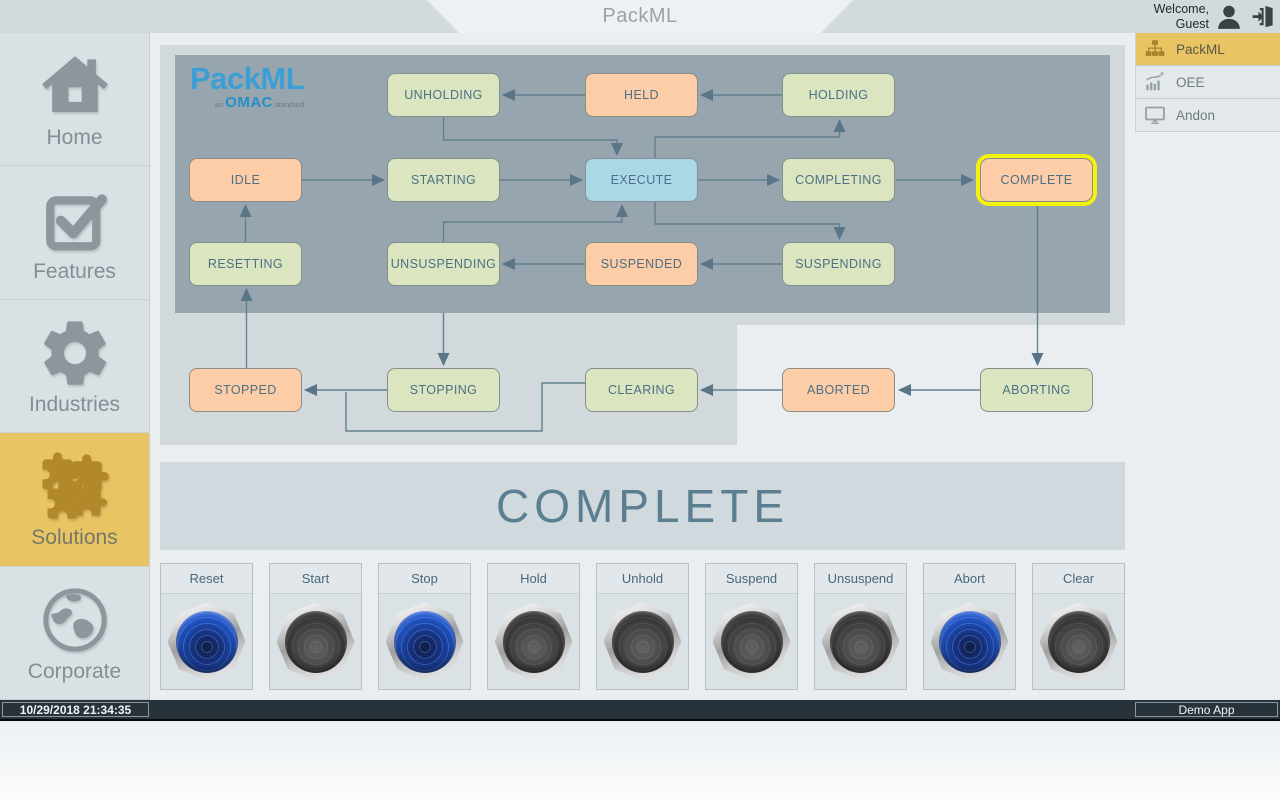 The width and height of the screenshot is (1280, 800). I want to click on app-tab-label: OEE, so click(1190, 82).